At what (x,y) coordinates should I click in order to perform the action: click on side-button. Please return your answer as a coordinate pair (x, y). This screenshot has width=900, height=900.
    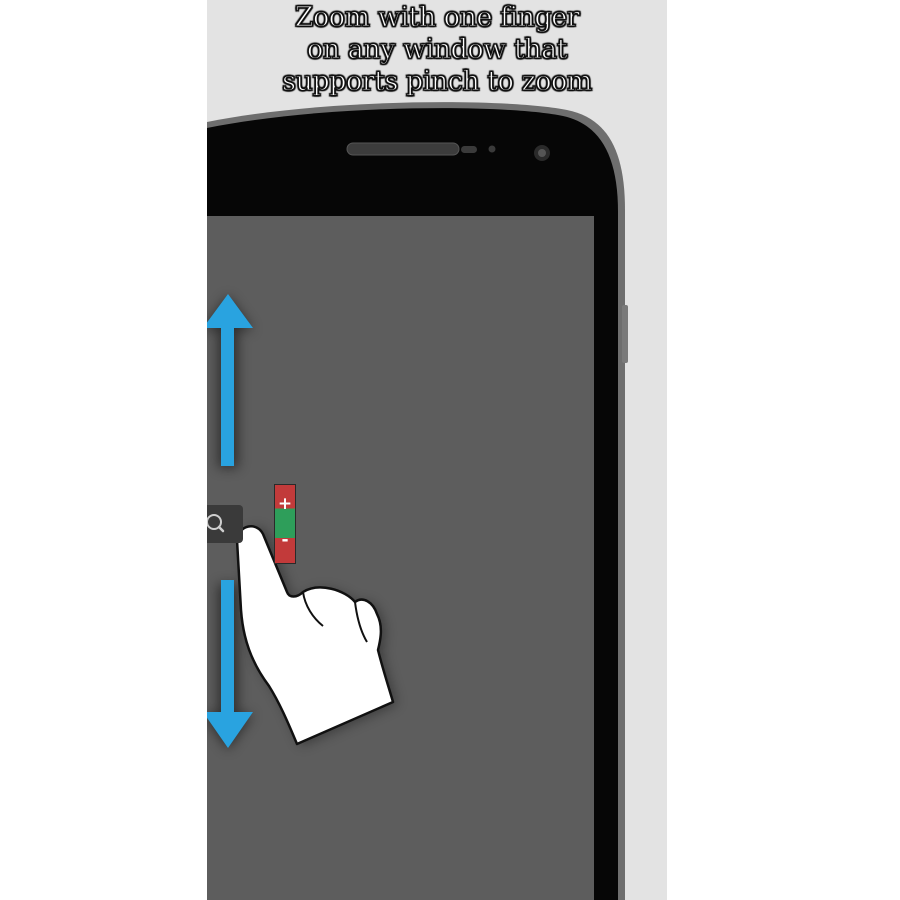
    Looking at the image, I should click on (625, 334).